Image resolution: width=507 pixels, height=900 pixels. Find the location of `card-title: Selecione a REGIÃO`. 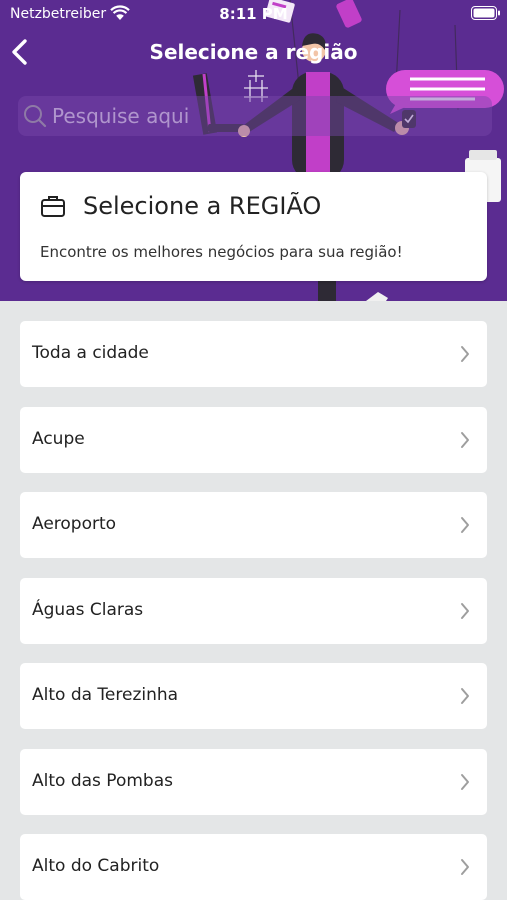

card-title: Selecione a REGIÃO is located at coordinates (202, 206).